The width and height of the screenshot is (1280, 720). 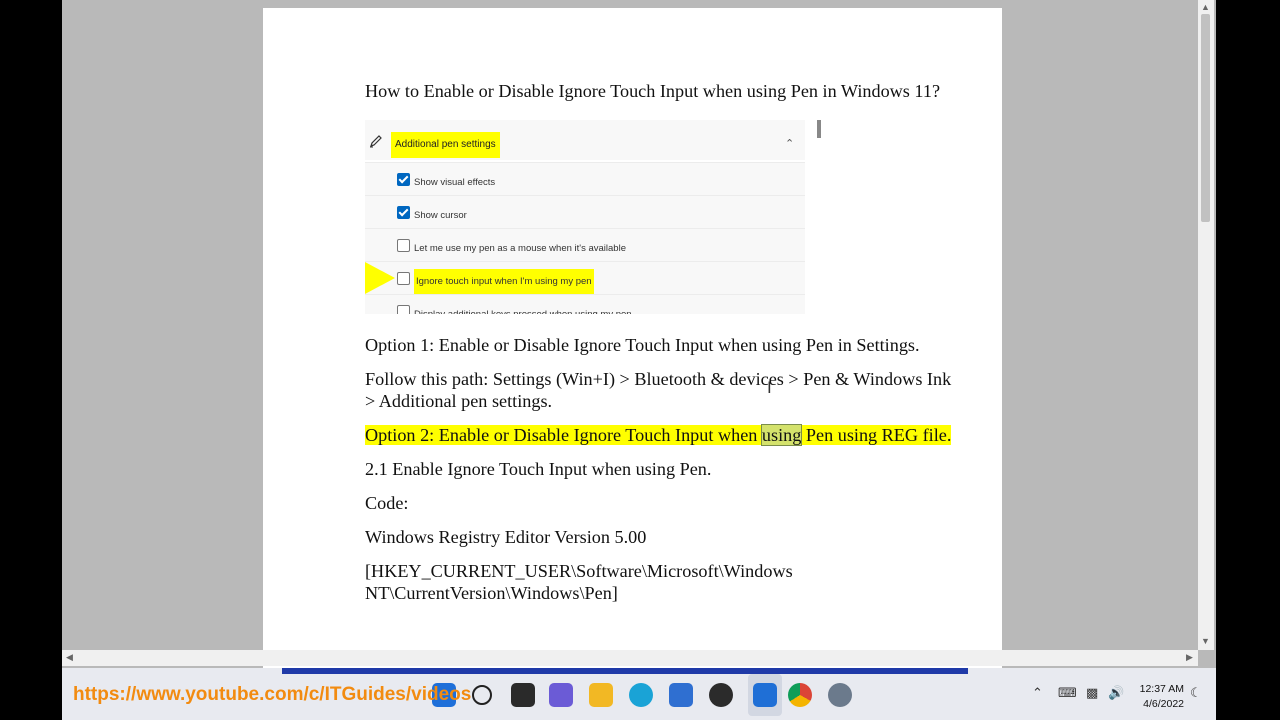 What do you see at coordinates (561, 695) in the screenshot?
I see `chat-icon` at bounding box center [561, 695].